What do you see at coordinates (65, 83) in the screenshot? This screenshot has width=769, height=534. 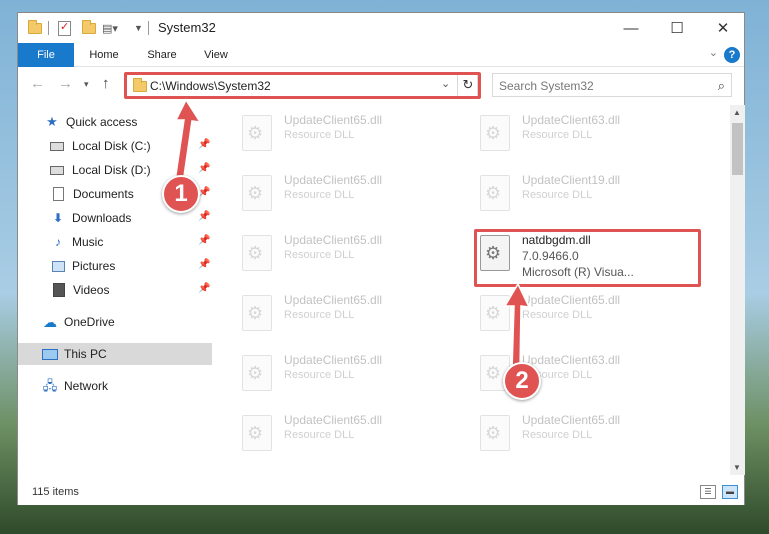 I see `forward-arrow-icon: →` at bounding box center [65, 83].